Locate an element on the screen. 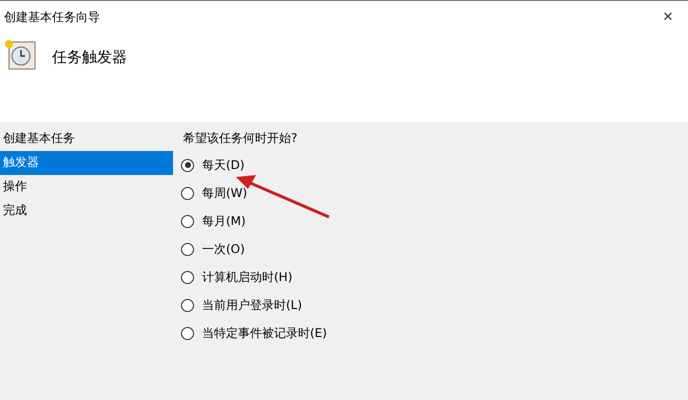 This screenshot has width=688, height=400. option-label: 一次(O) is located at coordinates (223, 249).